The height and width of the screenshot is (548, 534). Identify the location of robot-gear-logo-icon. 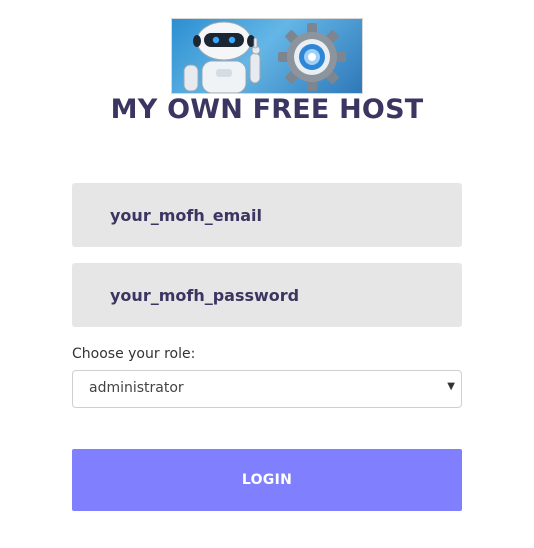
(264, 57).